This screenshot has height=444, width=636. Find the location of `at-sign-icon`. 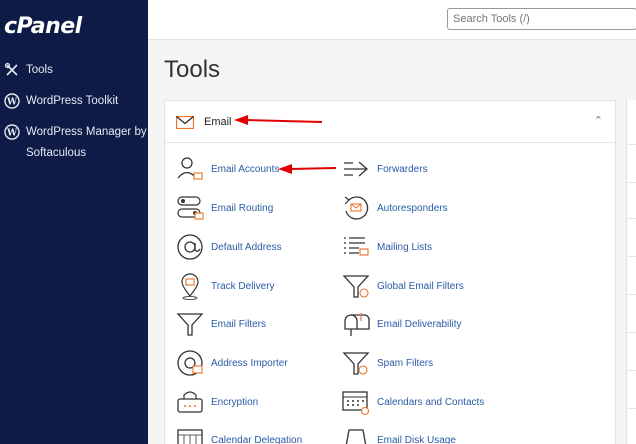

at-sign-icon is located at coordinates (190, 247).